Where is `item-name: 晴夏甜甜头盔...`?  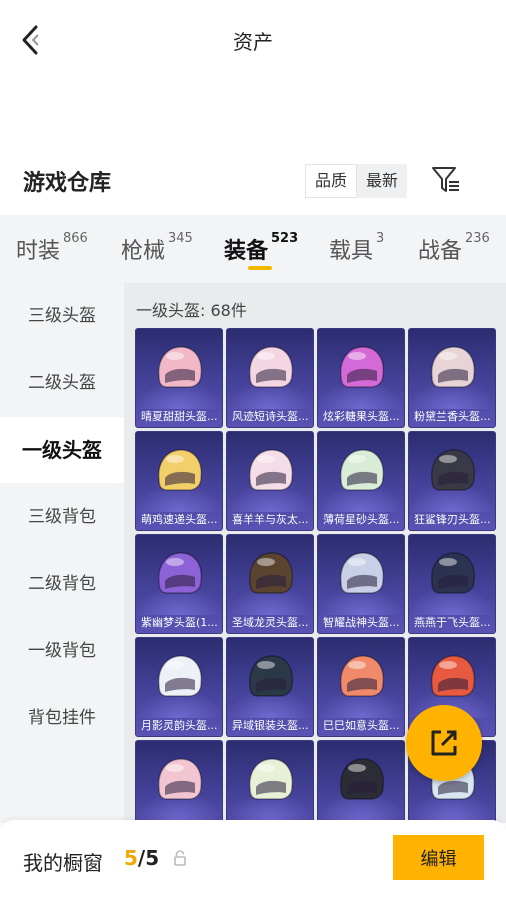
item-name: 晴夏甜甜头盔... is located at coordinates (179, 416).